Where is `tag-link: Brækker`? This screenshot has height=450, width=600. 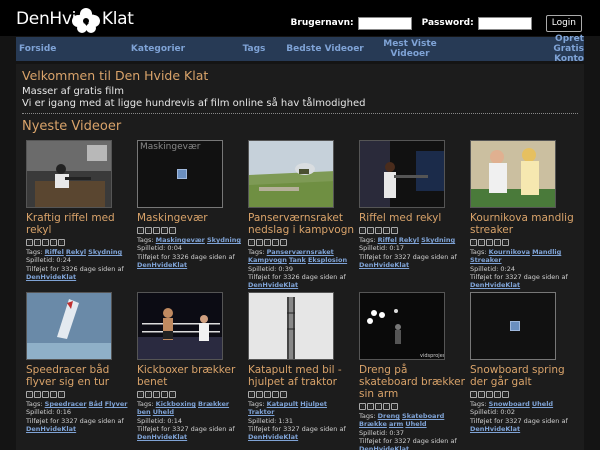
tag-link: Brækker is located at coordinates (213, 404).